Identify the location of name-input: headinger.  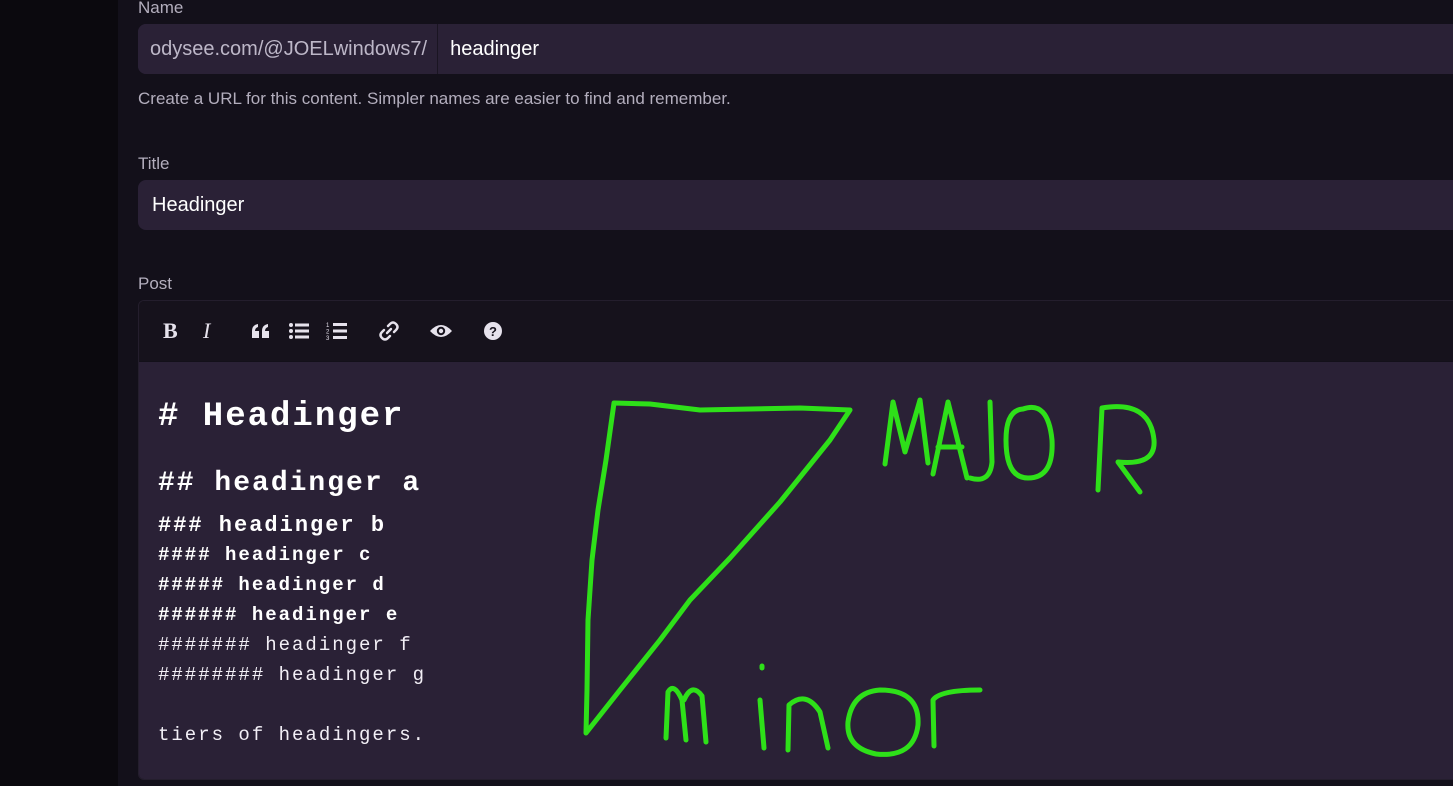
(488, 49).